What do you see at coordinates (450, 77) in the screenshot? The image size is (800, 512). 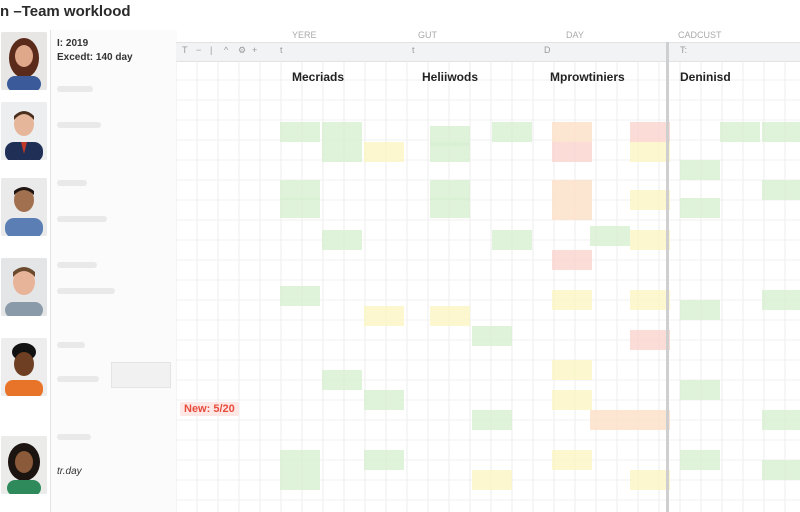 I see `group-label-heliiwods: Heliiwods` at bounding box center [450, 77].